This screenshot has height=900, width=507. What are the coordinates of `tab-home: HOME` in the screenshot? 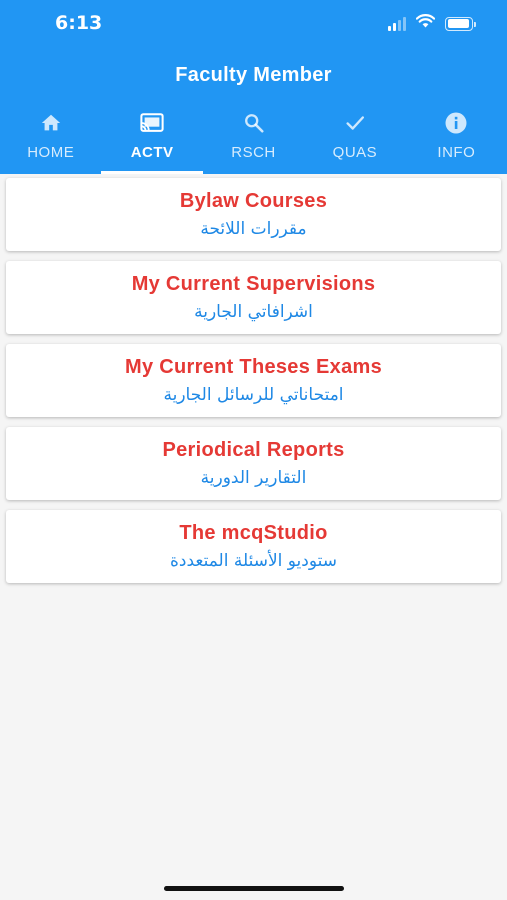 It's located at (50, 138).